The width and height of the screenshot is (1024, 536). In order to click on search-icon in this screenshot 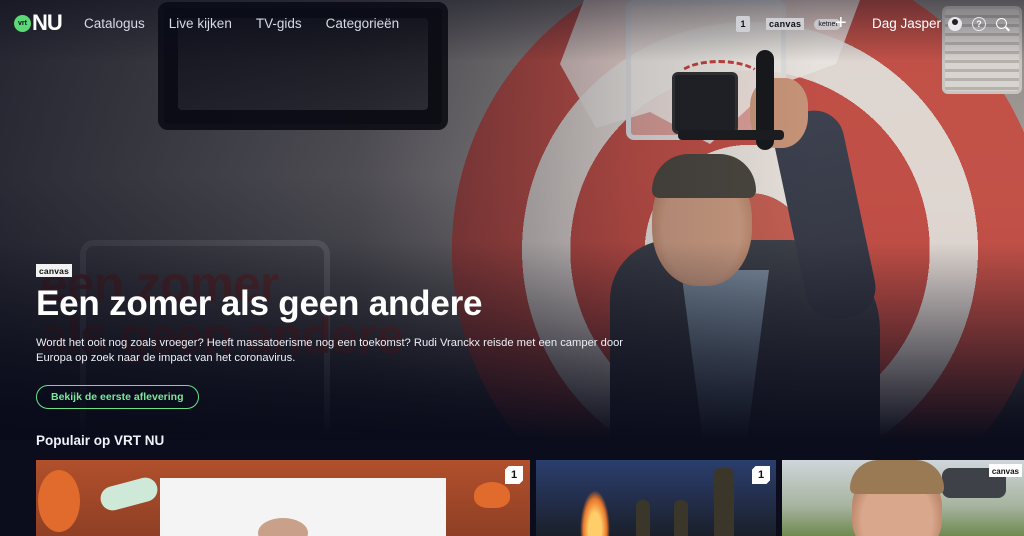, I will do `click(1001, 23)`.